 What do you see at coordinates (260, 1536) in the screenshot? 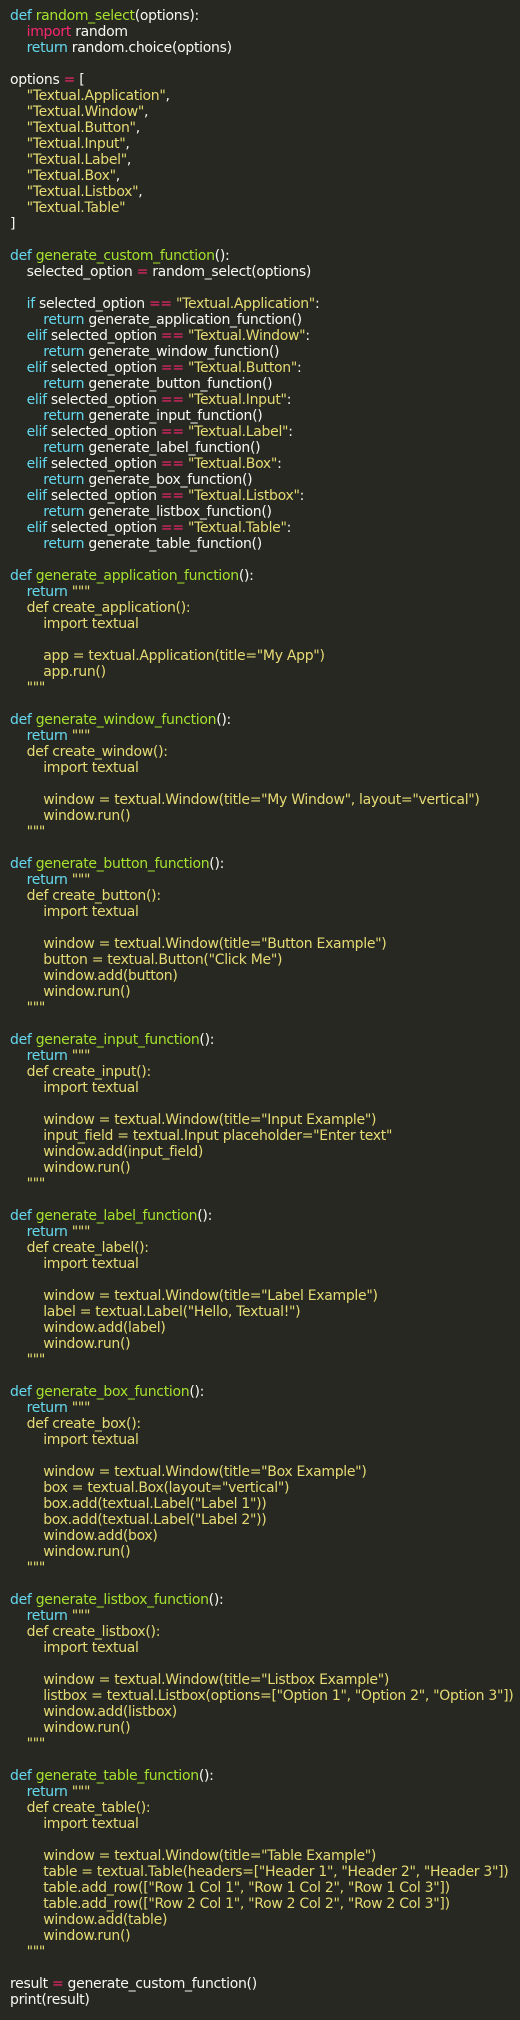
I see `code-line: window.add(box)` at bounding box center [260, 1536].